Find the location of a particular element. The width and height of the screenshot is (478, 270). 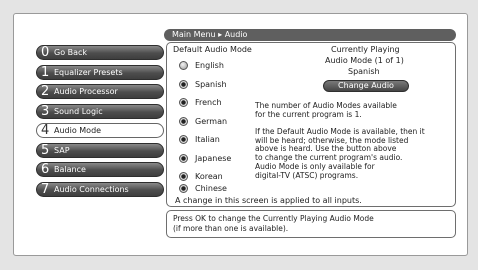

menu-go-back-button: 0 Go Back is located at coordinates (100, 52).